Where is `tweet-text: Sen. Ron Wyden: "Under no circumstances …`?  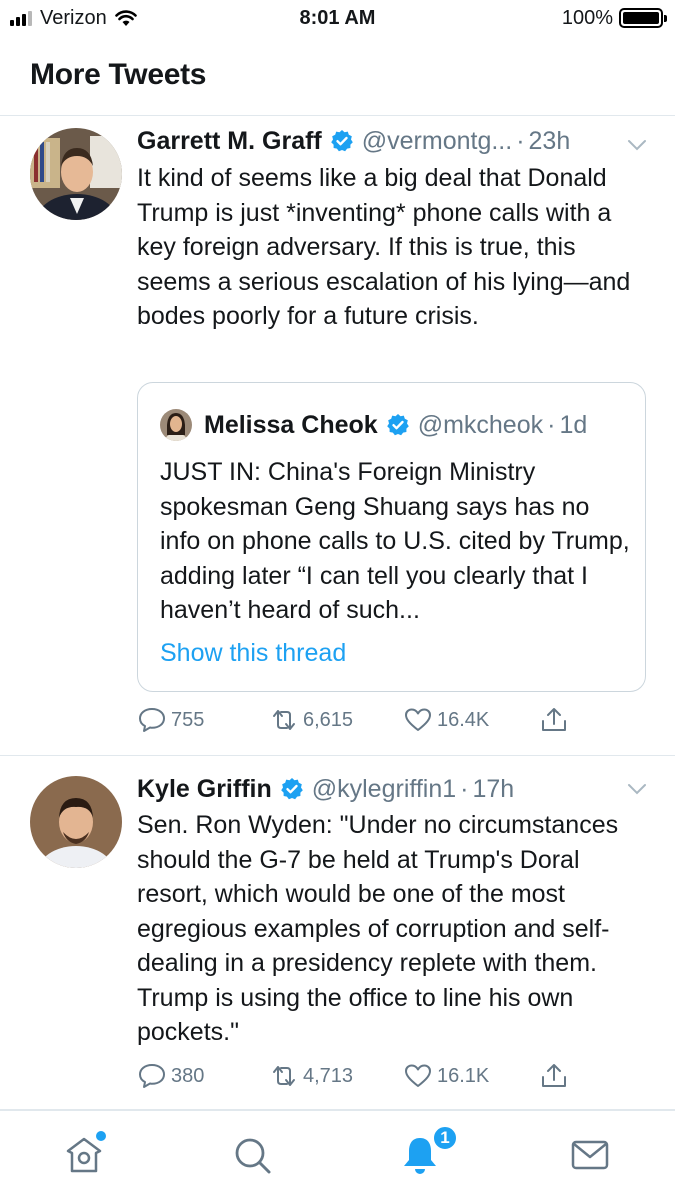
tweet-text: Sen. Ron Wyden: "Under no circumstances … is located at coordinates (378, 928).